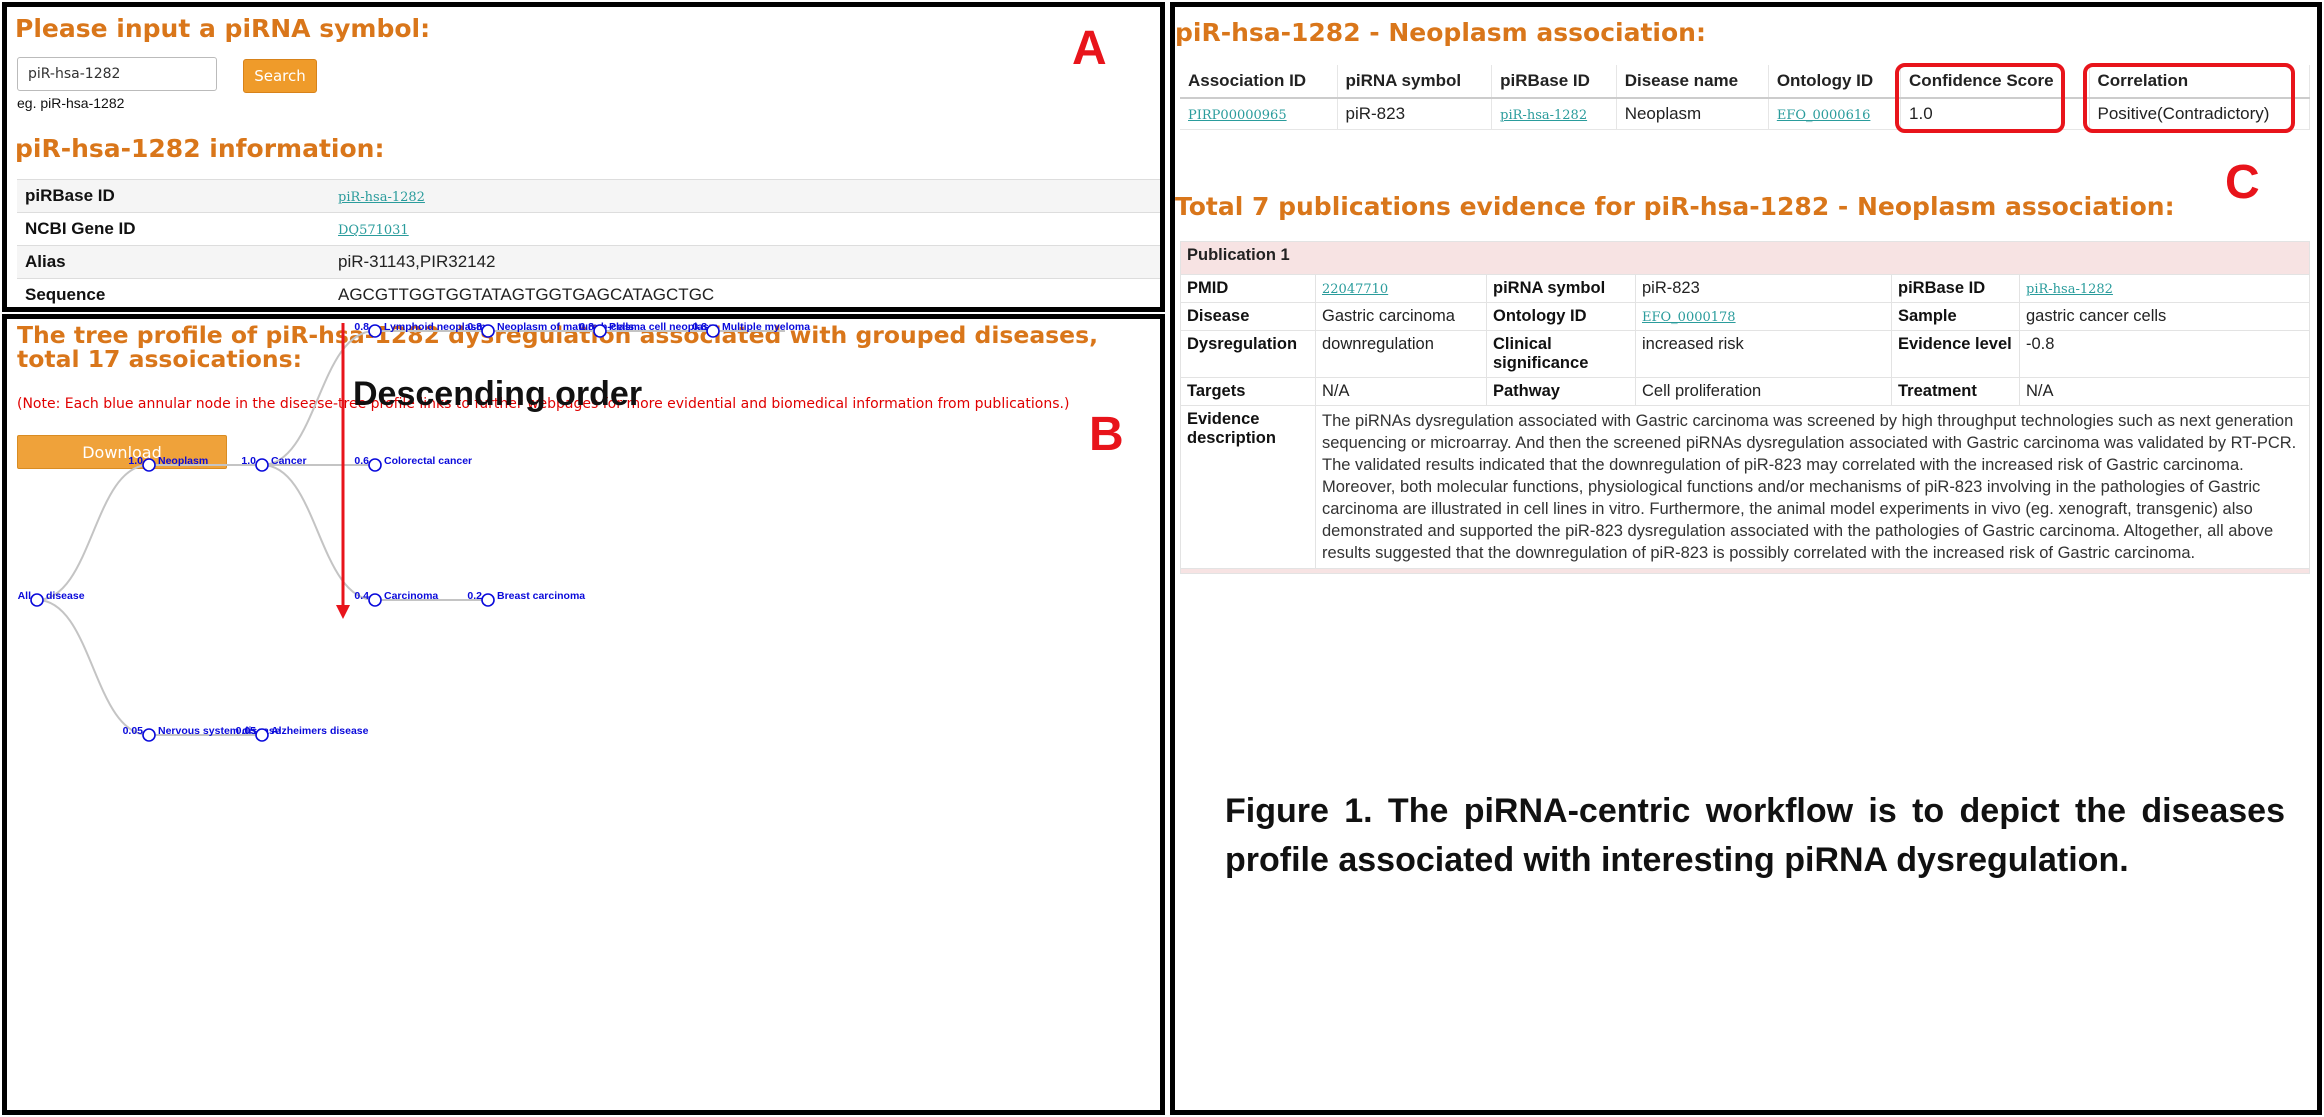 The image size is (2324, 1117). What do you see at coordinates (25, 596) in the screenshot?
I see `node-score: All` at bounding box center [25, 596].